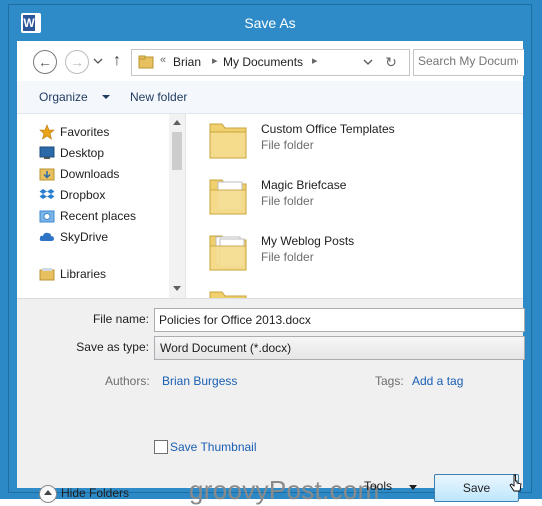  Describe the element at coordinates (47, 274) in the screenshot. I see `libraries-icon` at that location.